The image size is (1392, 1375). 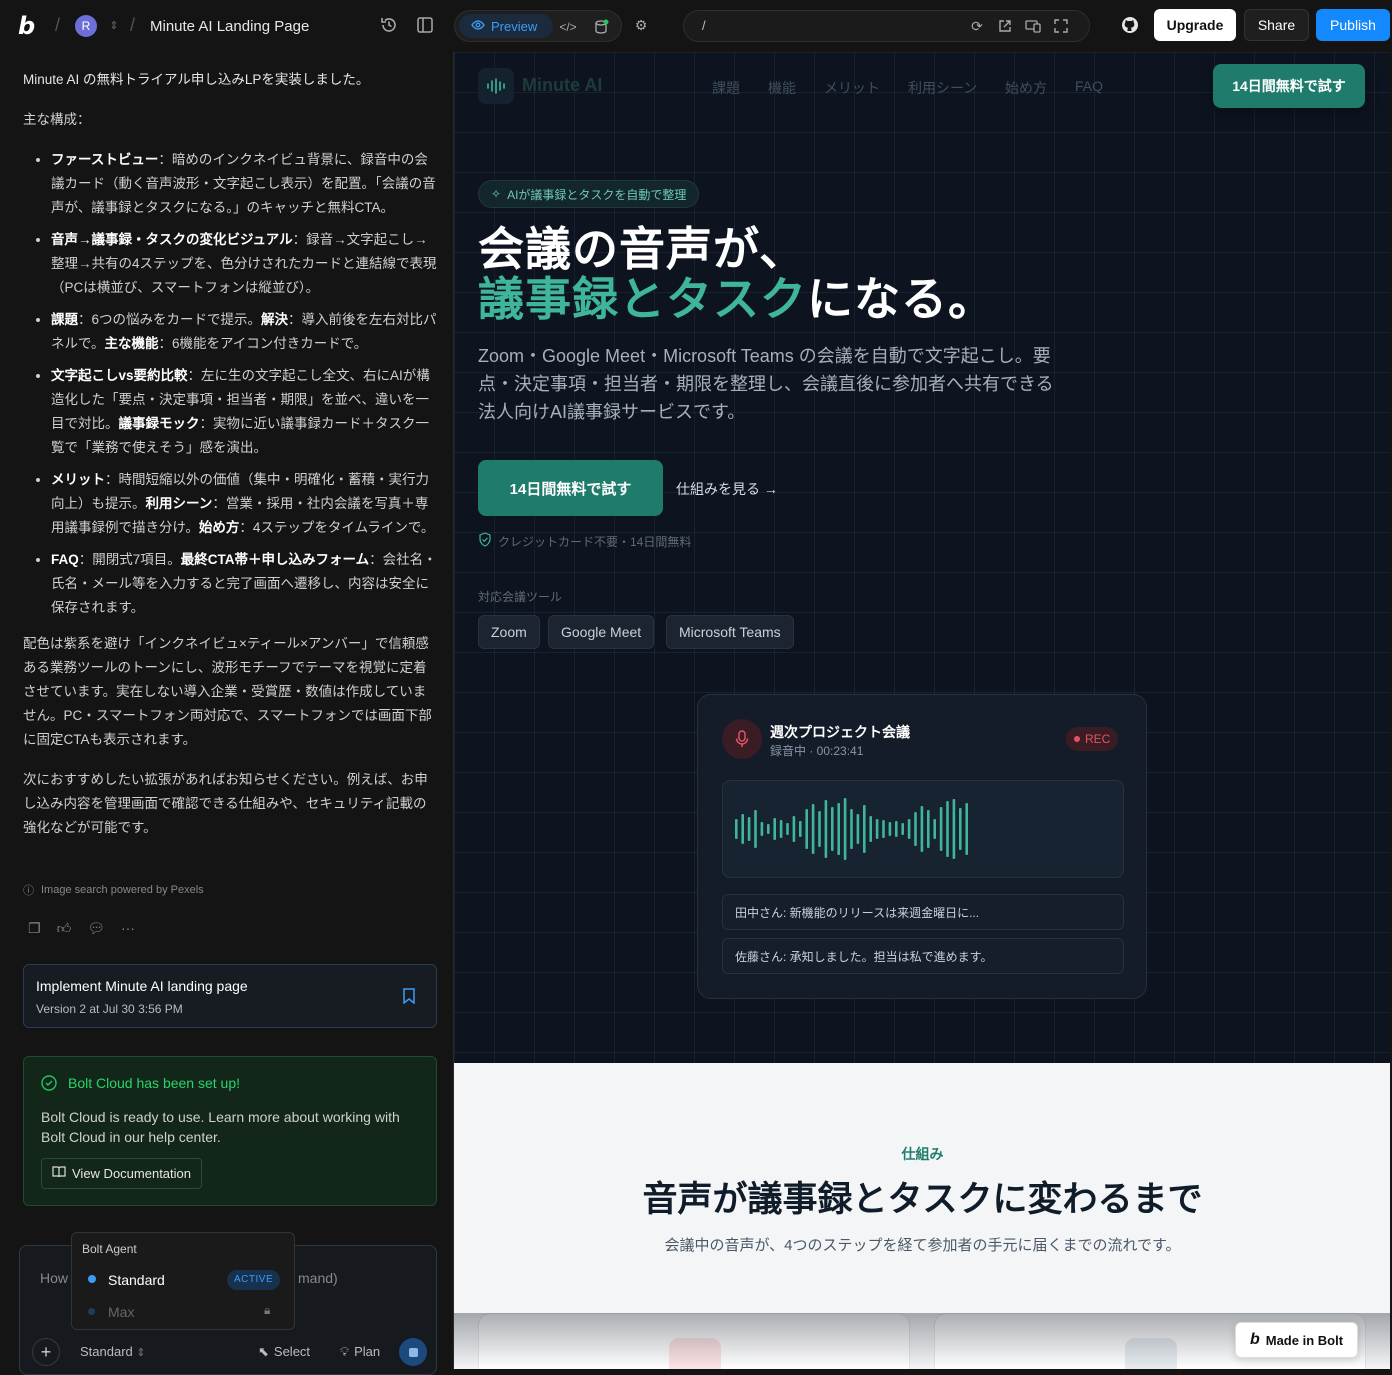 I want to click on nav-link-scenes: 利用シーン, so click(x=942, y=88).